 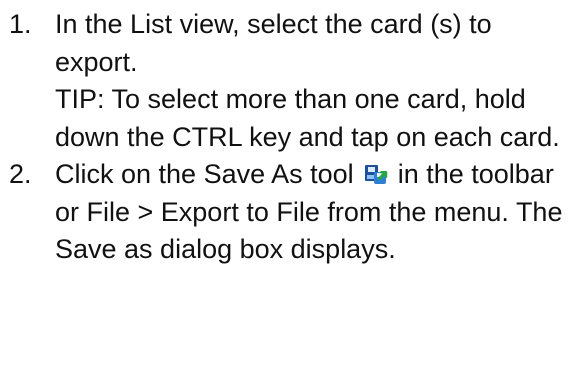 What do you see at coordinates (376, 175) in the screenshot?
I see `save-as-icon` at bounding box center [376, 175].